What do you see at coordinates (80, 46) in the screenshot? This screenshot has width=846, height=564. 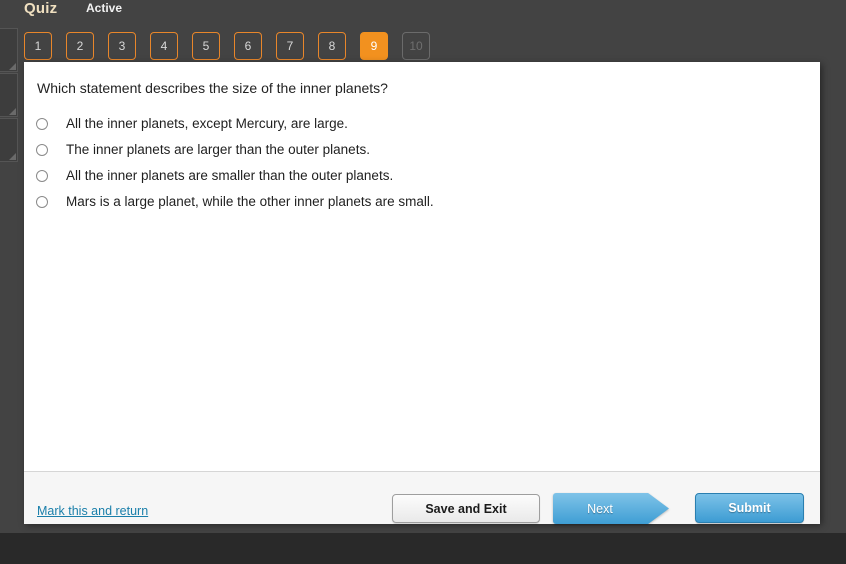 I see `question-tab-2: 2` at bounding box center [80, 46].